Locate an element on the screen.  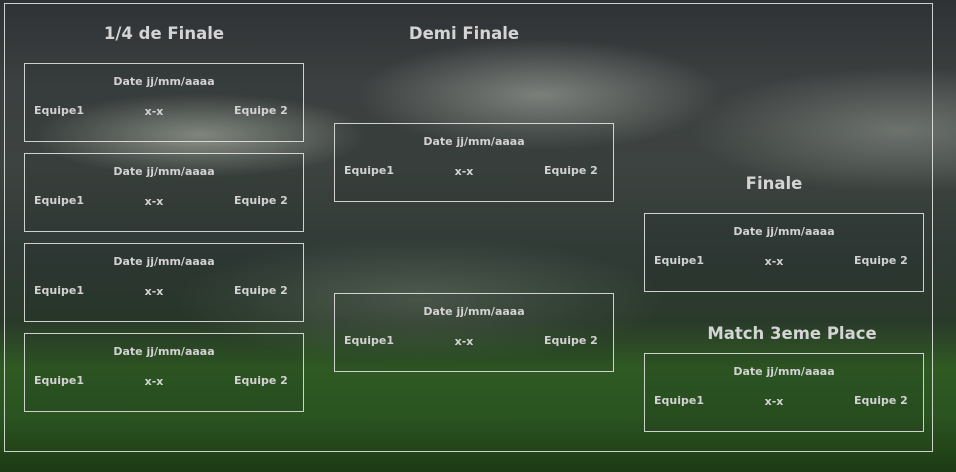
quarter-final-match-3: Date jj/mm/aaaa Equipe1 x-x Equipe 2 is located at coordinates (164, 282).